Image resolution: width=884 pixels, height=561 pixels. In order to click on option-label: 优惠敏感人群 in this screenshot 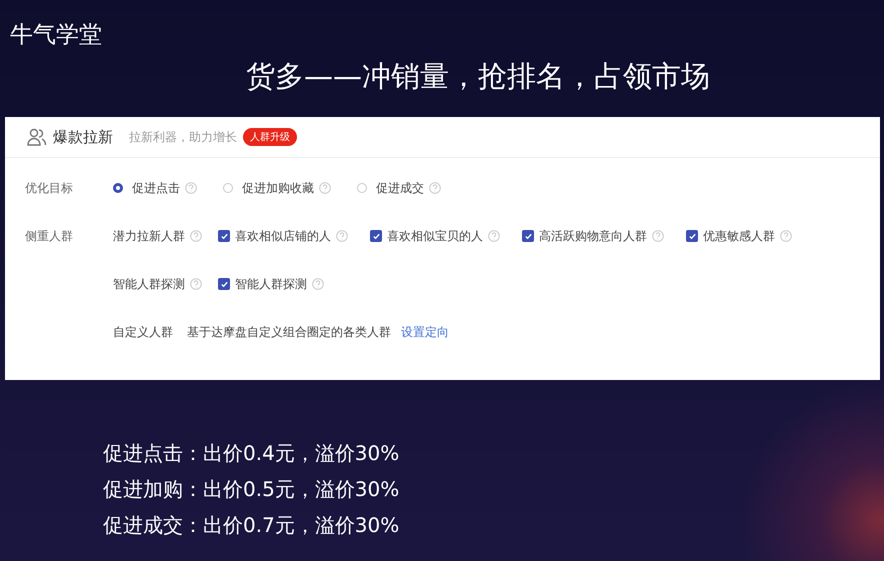, I will do `click(739, 236)`.